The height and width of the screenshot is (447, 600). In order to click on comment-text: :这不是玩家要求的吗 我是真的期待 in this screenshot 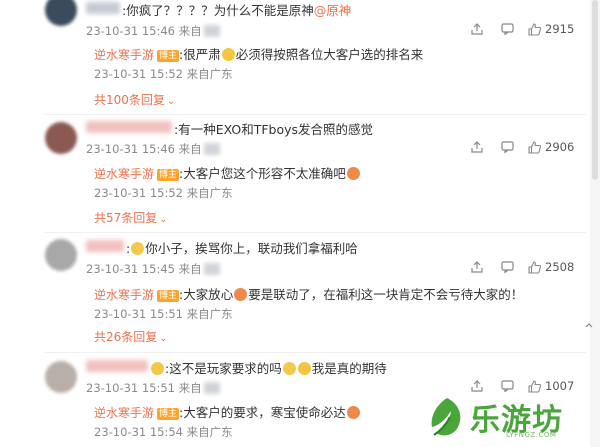, I will do `click(268, 367)`.